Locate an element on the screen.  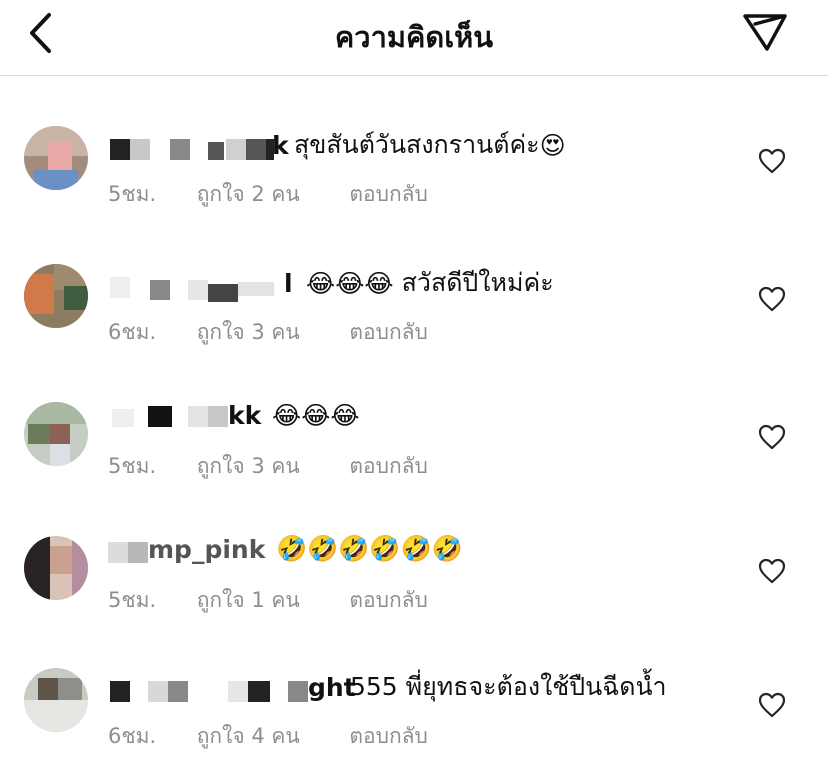
likes-count: ถูกใจ 4 คน is located at coordinates (270, 736).